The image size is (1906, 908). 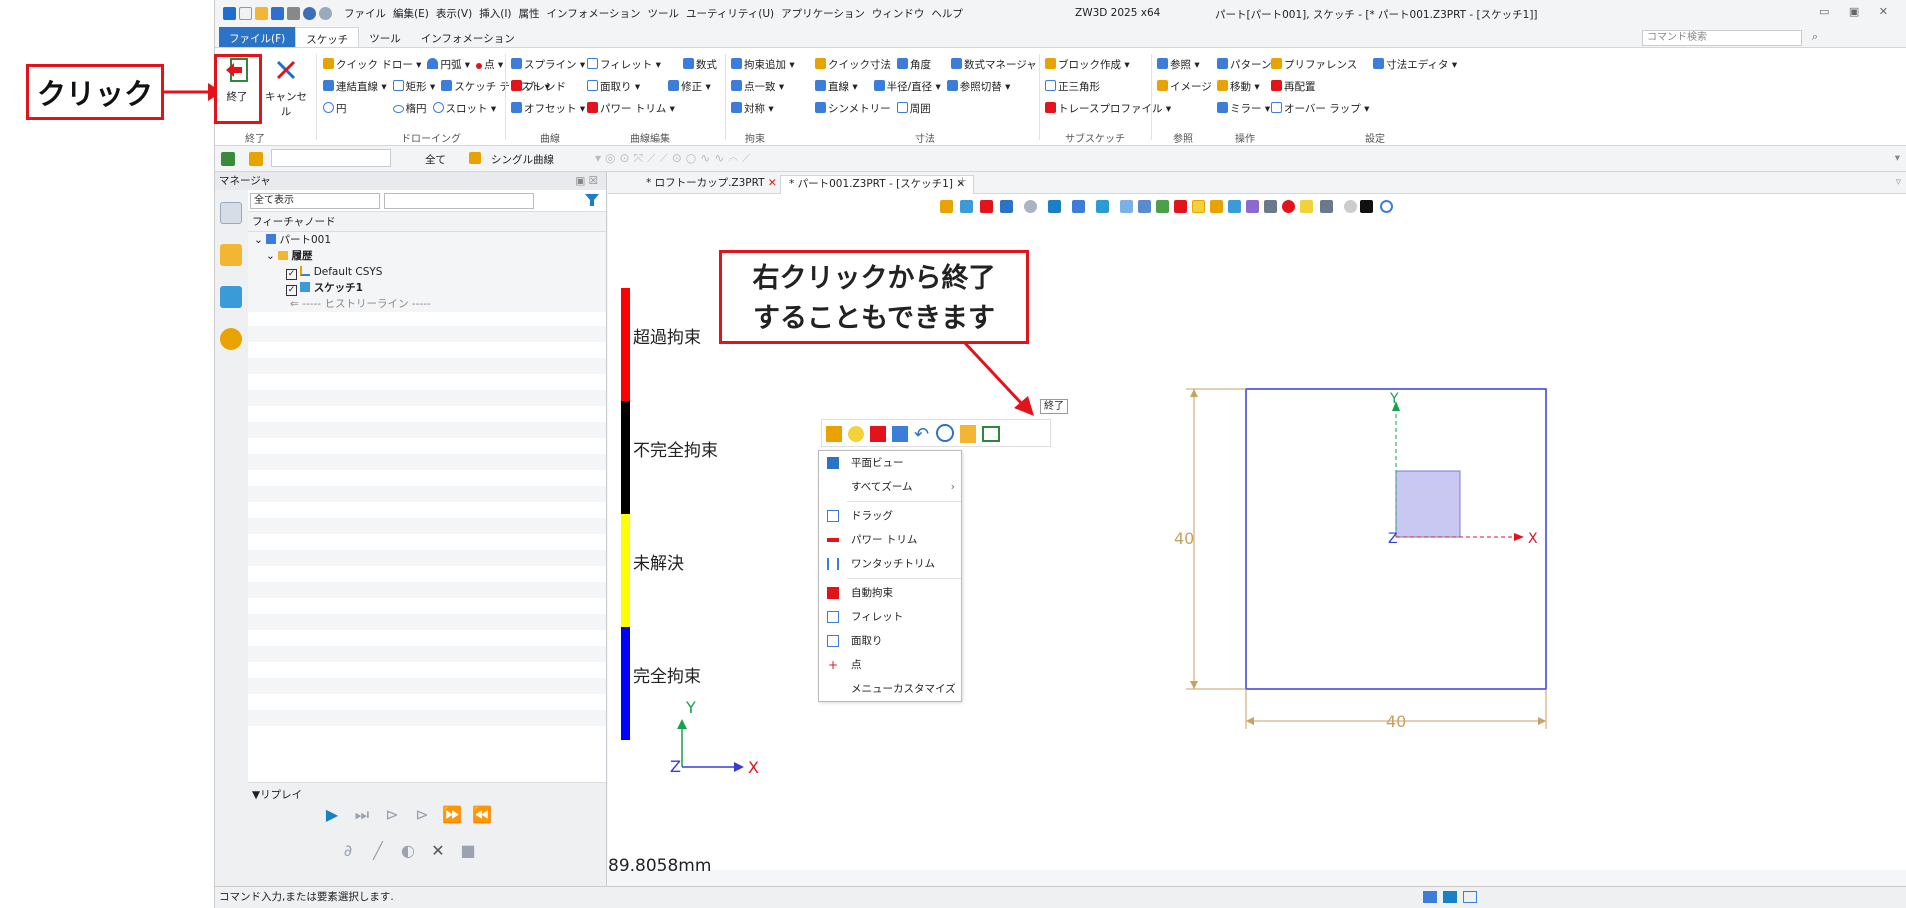 What do you see at coordinates (392, 815) in the screenshot?
I see `step-next-icon: ⊳` at bounding box center [392, 815].